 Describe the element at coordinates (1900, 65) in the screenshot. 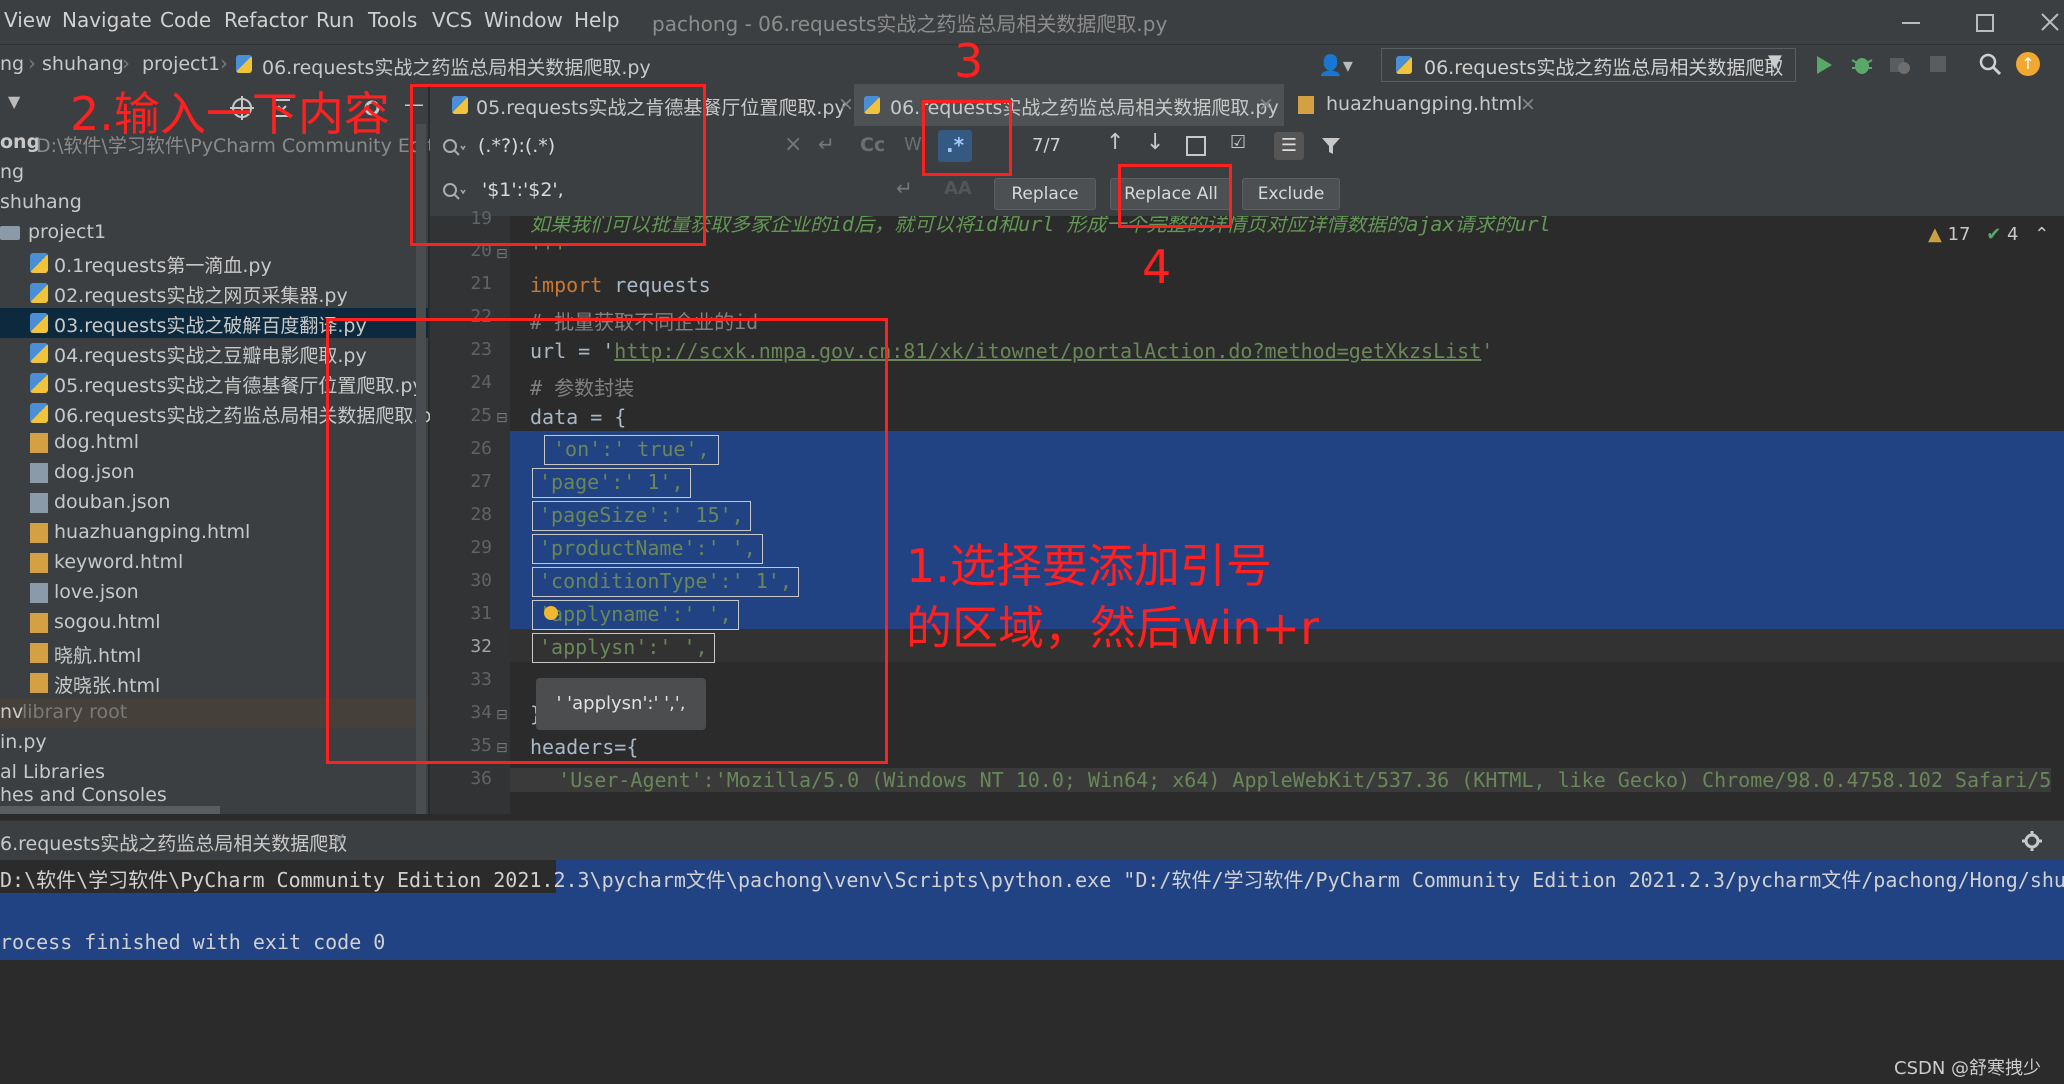

I see `coverage-icon` at that location.